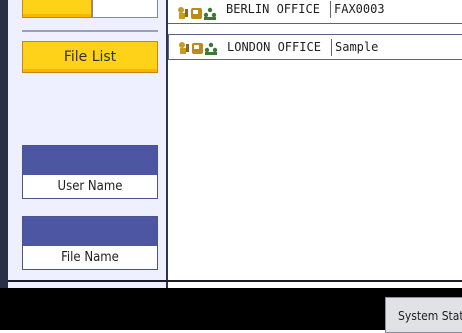 The height and width of the screenshot is (333, 462). Describe the element at coordinates (125, 9) in the screenshot. I see `top-tab-button-right` at that location.